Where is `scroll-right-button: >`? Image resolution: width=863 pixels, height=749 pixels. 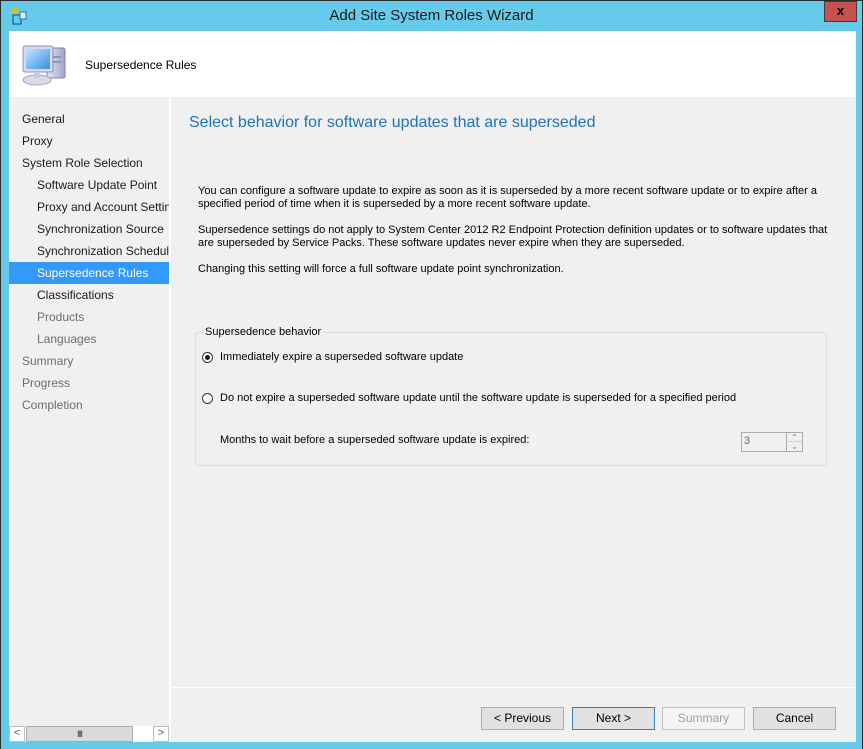 scroll-right-button: > is located at coordinates (161, 734).